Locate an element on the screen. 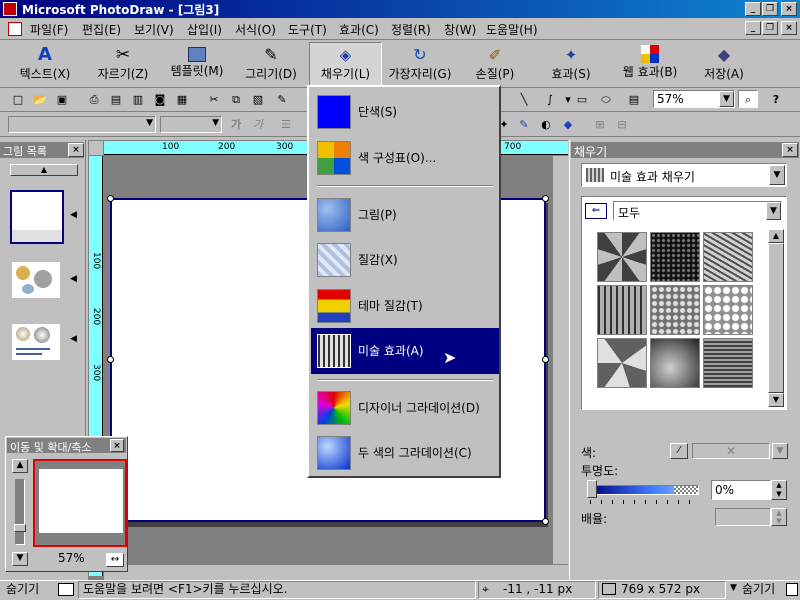 The height and width of the screenshot is (600, 800). selection-handle-tr is located at coordinates (545, 198).